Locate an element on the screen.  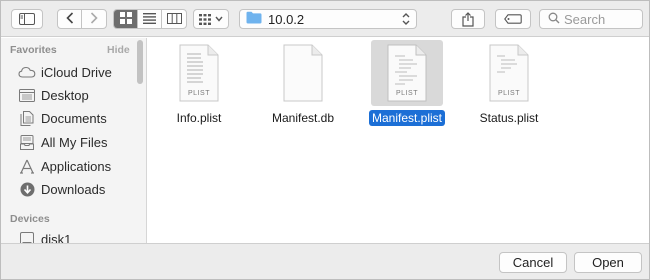
icon-view-button is located at coordinates (126, 19).